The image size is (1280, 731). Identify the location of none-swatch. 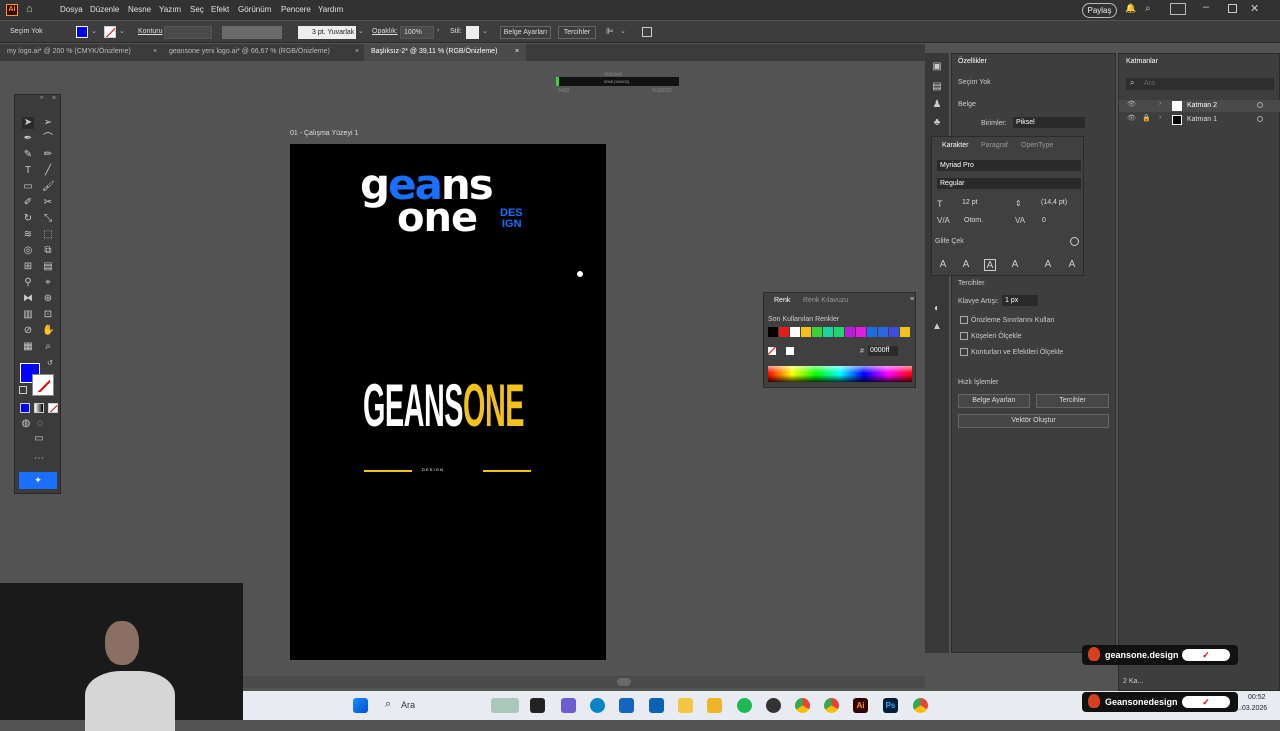
(772, 351).